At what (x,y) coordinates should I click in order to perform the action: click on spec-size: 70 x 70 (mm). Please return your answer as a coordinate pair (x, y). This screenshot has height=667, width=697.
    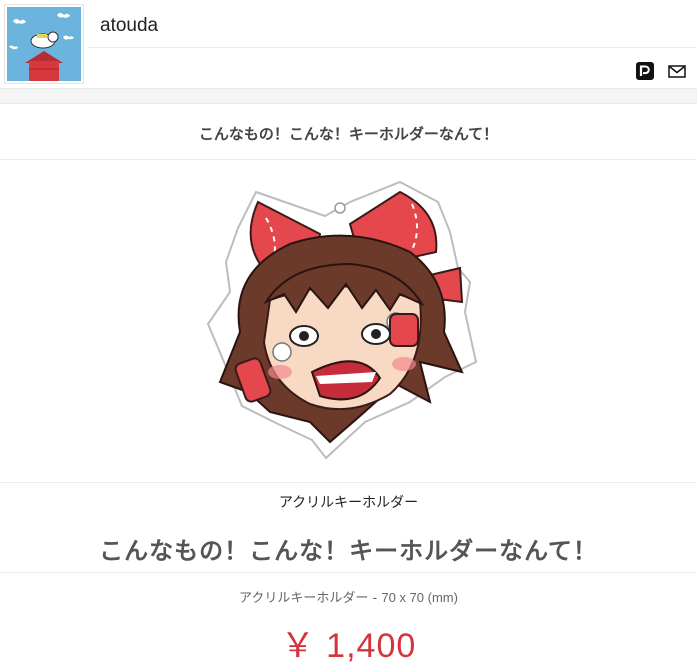
    Looking at the image, I should click on (419, 597).